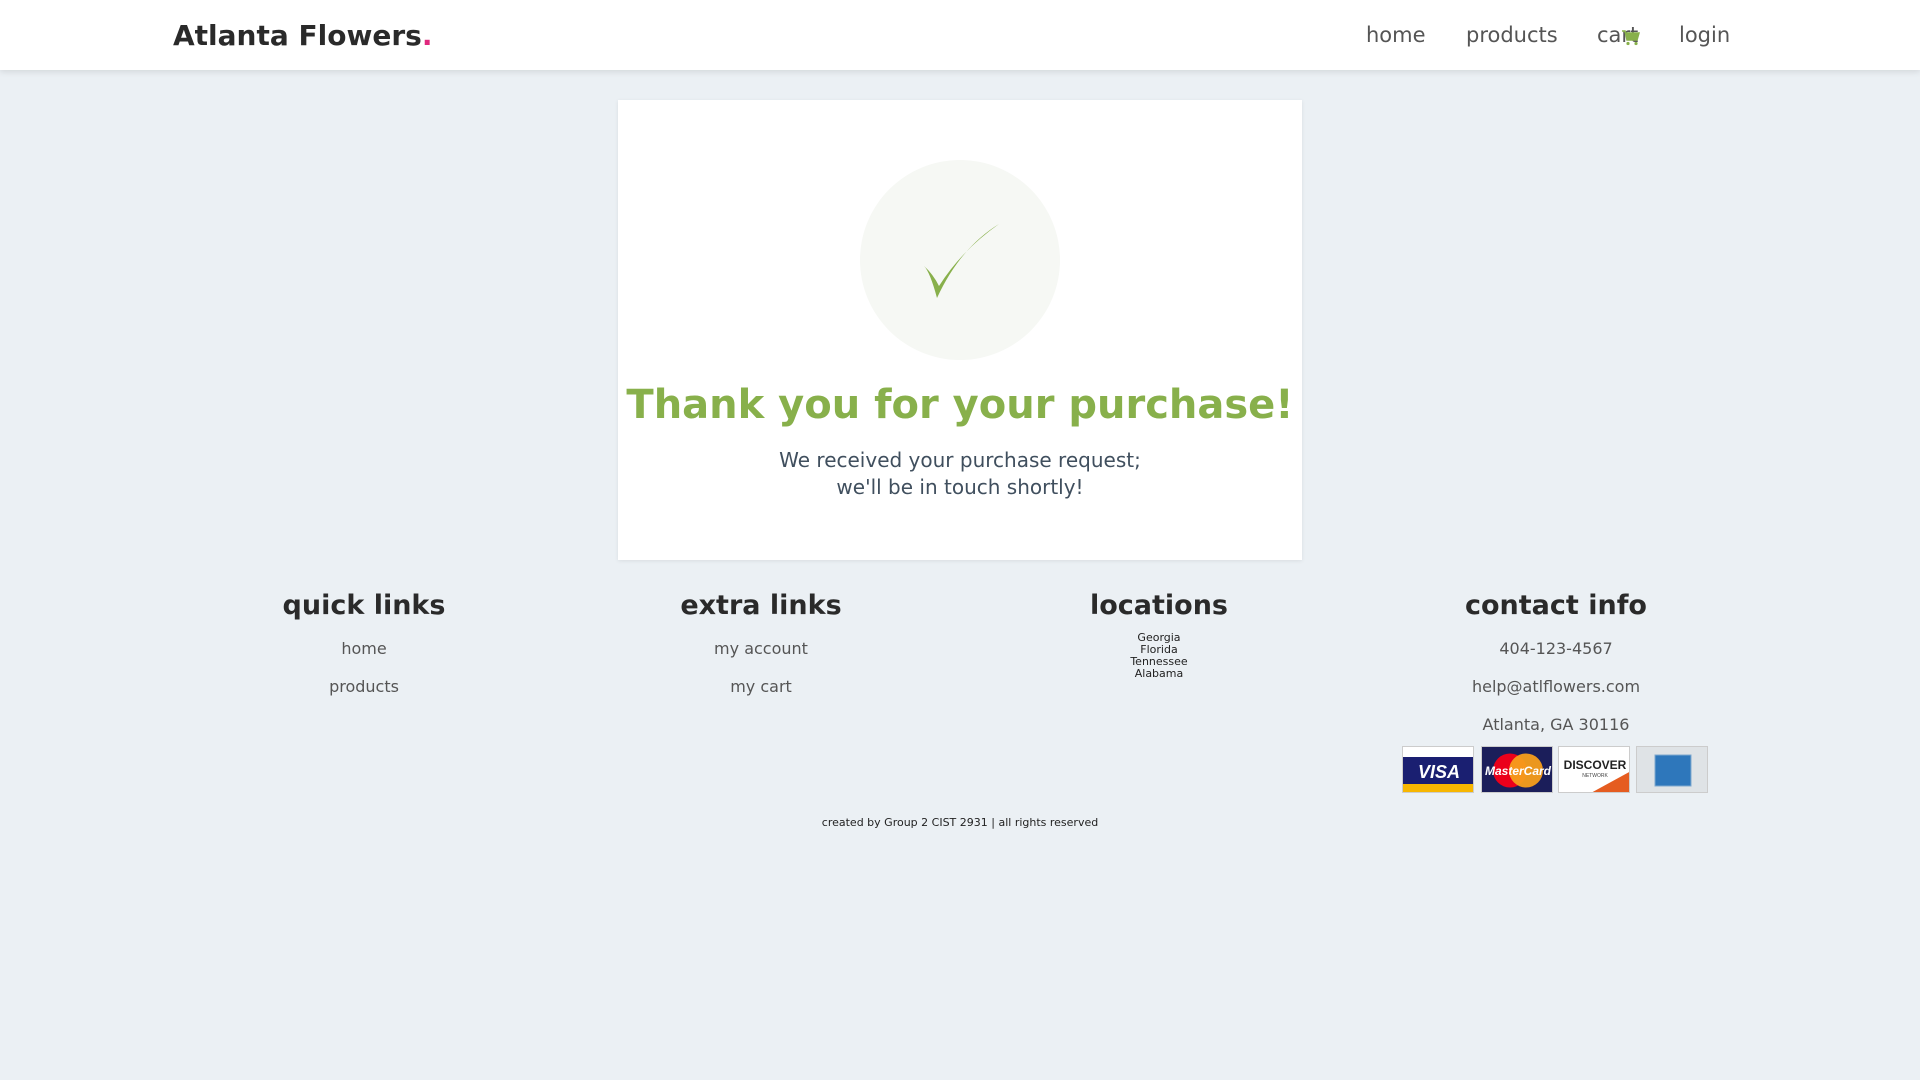 The image size is (1920, 1080). I want to click on footer-quick-links: quick links home products, so click(364, 643).